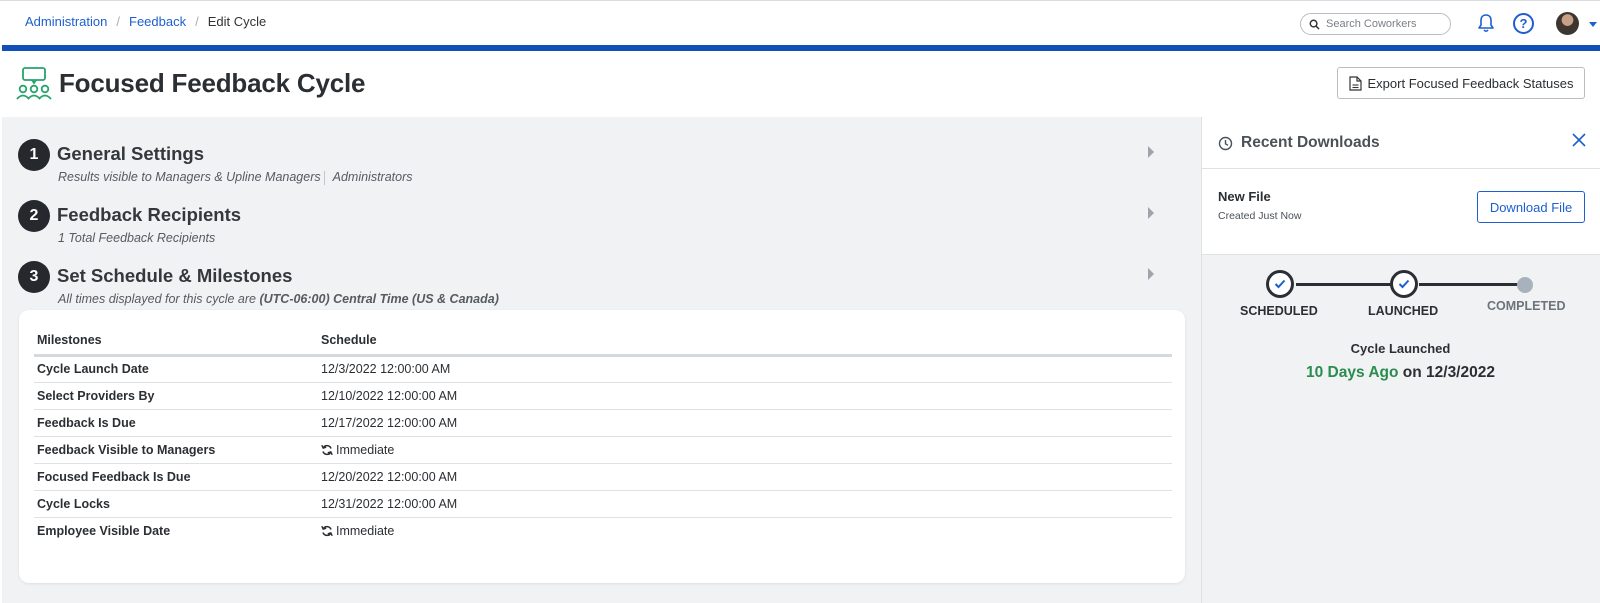  Describe the element at coordinates (745, 423) in the screenshot. I see `milestone-schedule: 12/17/2022 12:00:00 AM` at that location.